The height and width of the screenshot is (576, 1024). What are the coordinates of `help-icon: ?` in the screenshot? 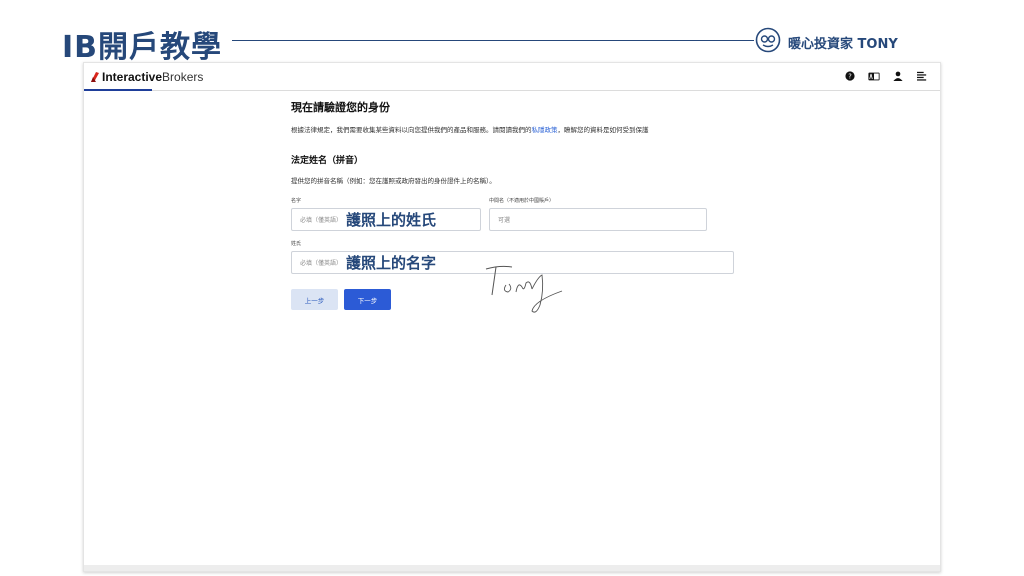 It's located at (850, 76).